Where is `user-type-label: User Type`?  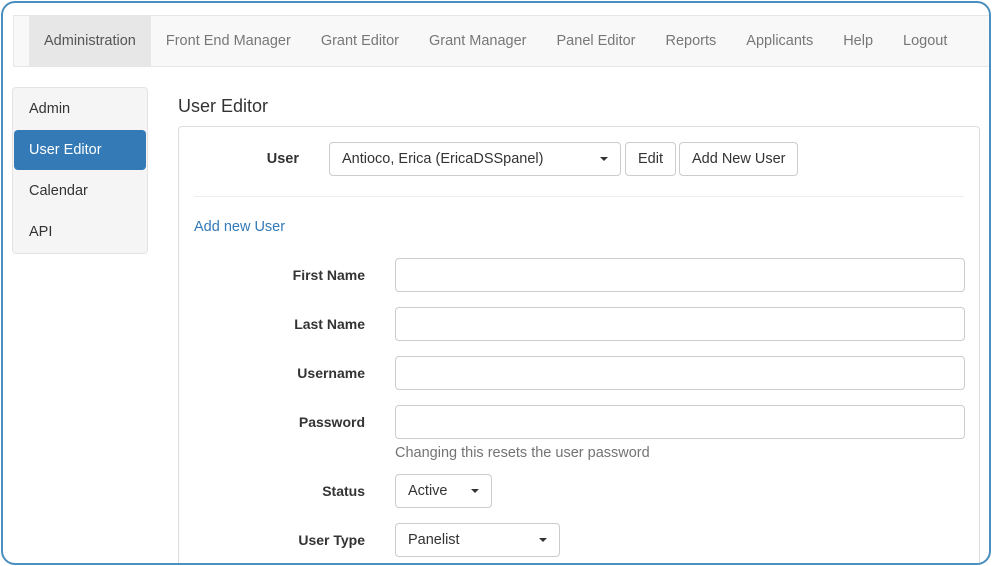
user-type-label: User Type is located at coordinates (331, 540).